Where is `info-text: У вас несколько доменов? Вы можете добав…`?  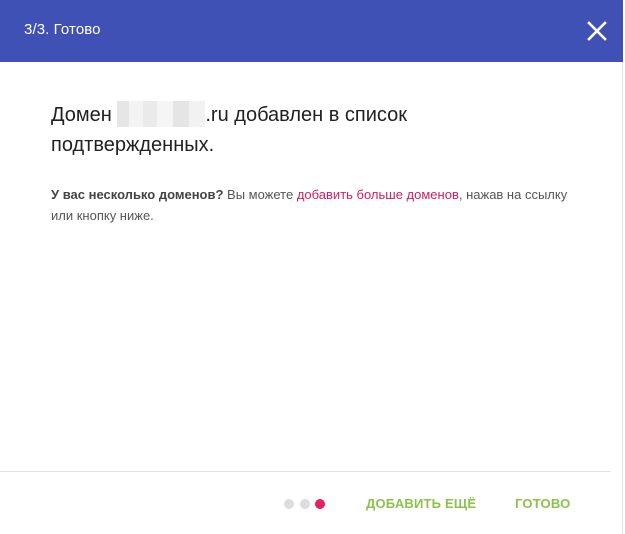 info-text: У вас несколько доменов? Вы можете добав… is located at coordinates (316, 205).